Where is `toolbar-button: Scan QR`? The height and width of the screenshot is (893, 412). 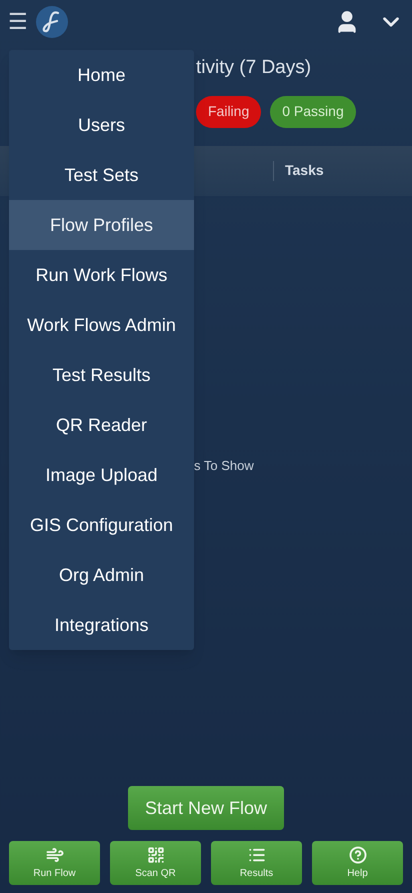 toolbar-button: Scan QR is located at coordinates (155, 863).